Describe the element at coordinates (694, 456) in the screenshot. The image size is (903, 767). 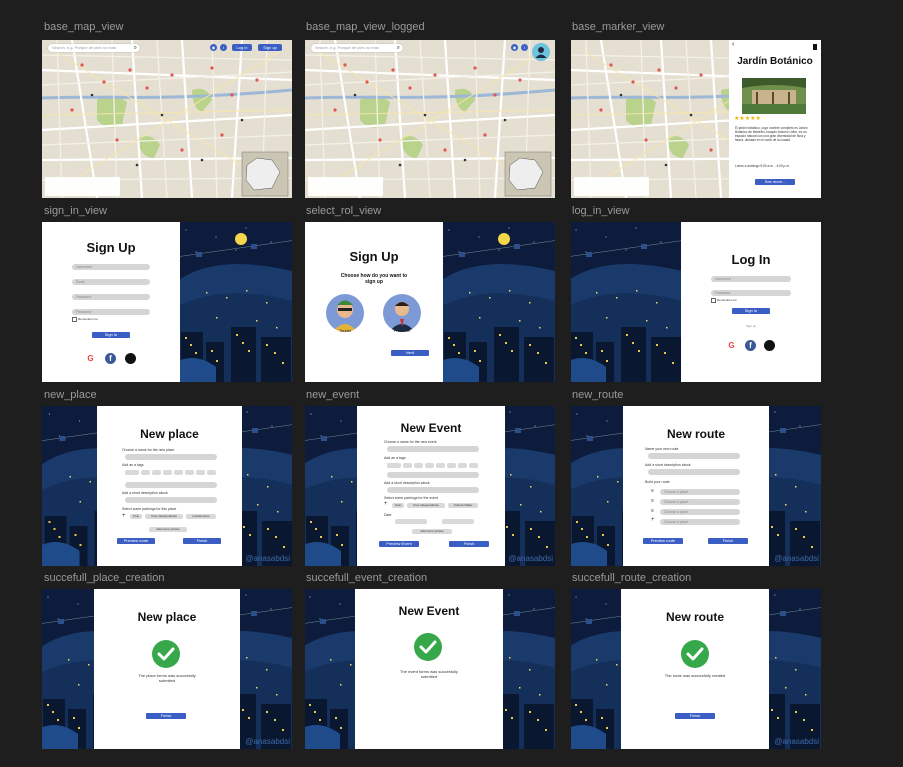
I see `route-name-field` at that location.